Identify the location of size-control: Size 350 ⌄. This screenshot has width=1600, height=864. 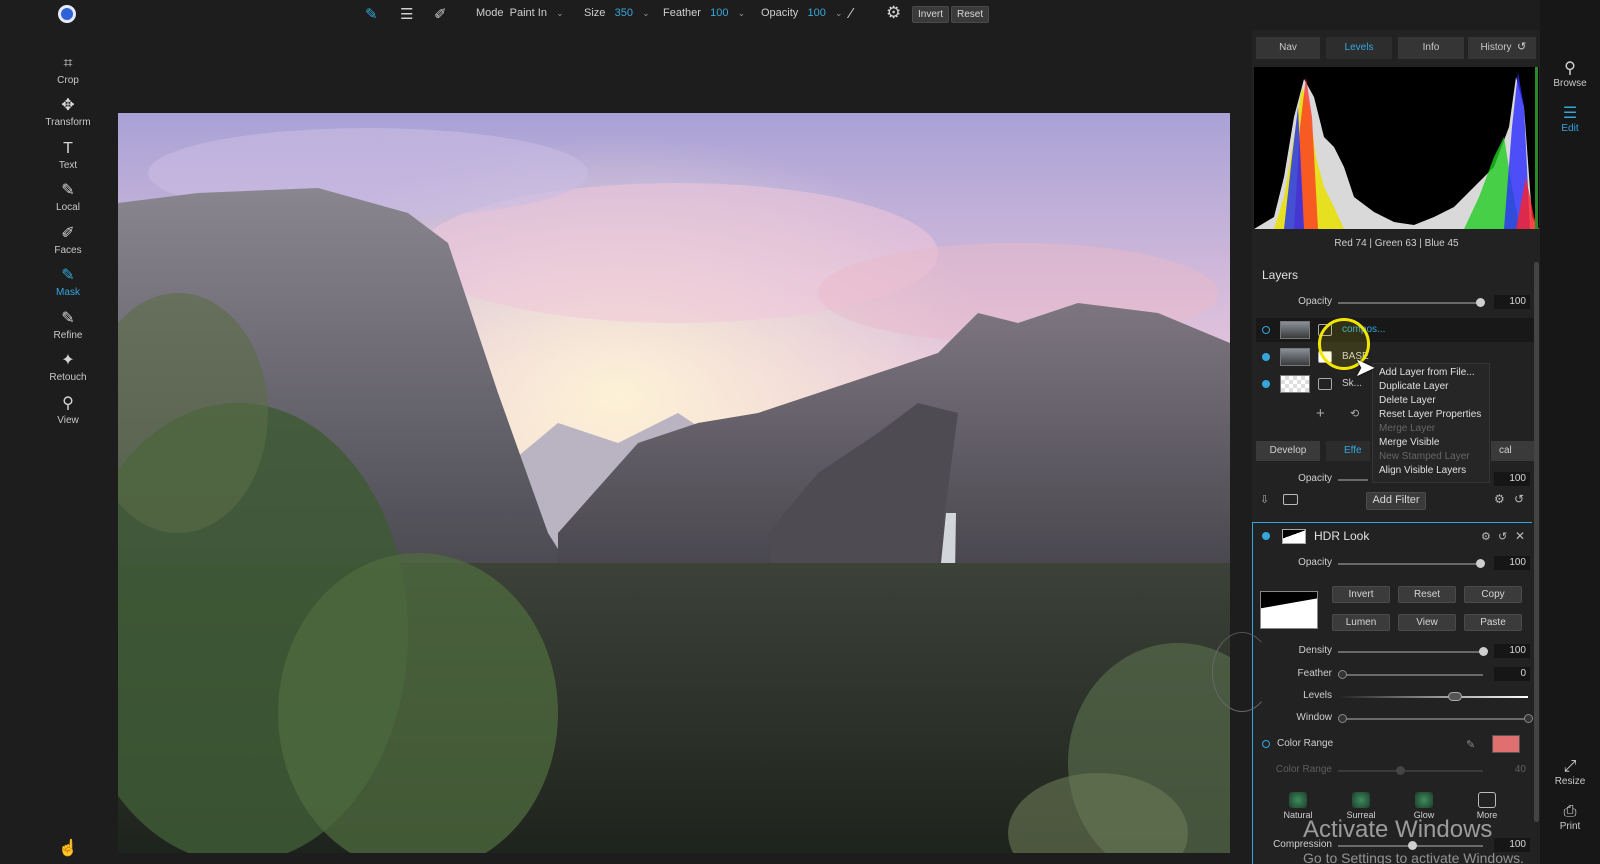
(617, 13).